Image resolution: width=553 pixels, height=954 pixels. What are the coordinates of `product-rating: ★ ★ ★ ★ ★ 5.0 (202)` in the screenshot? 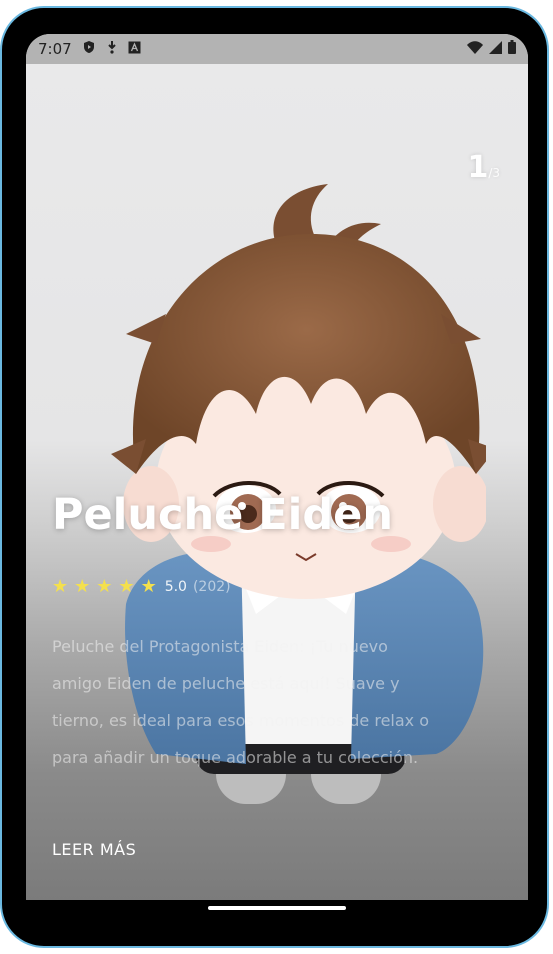 It's located at (141, 587).